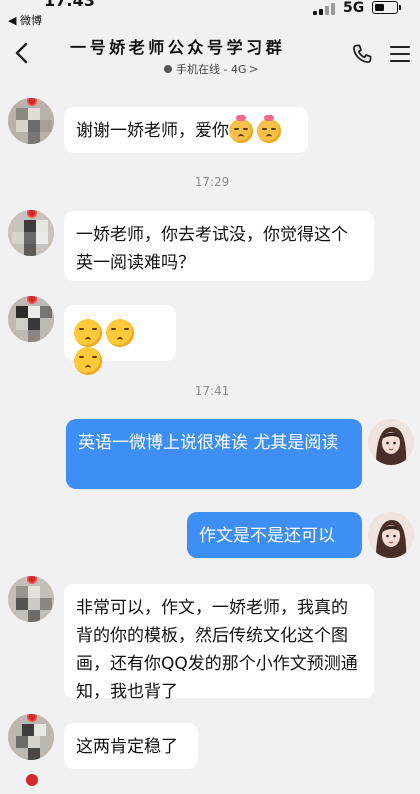 The height and width of the screenshot is (794, 420). I want to click on message-bubble-incoming: 一娇老师，你去考试没，你觉得这个英一阅读难吗？, so click(219, 246).